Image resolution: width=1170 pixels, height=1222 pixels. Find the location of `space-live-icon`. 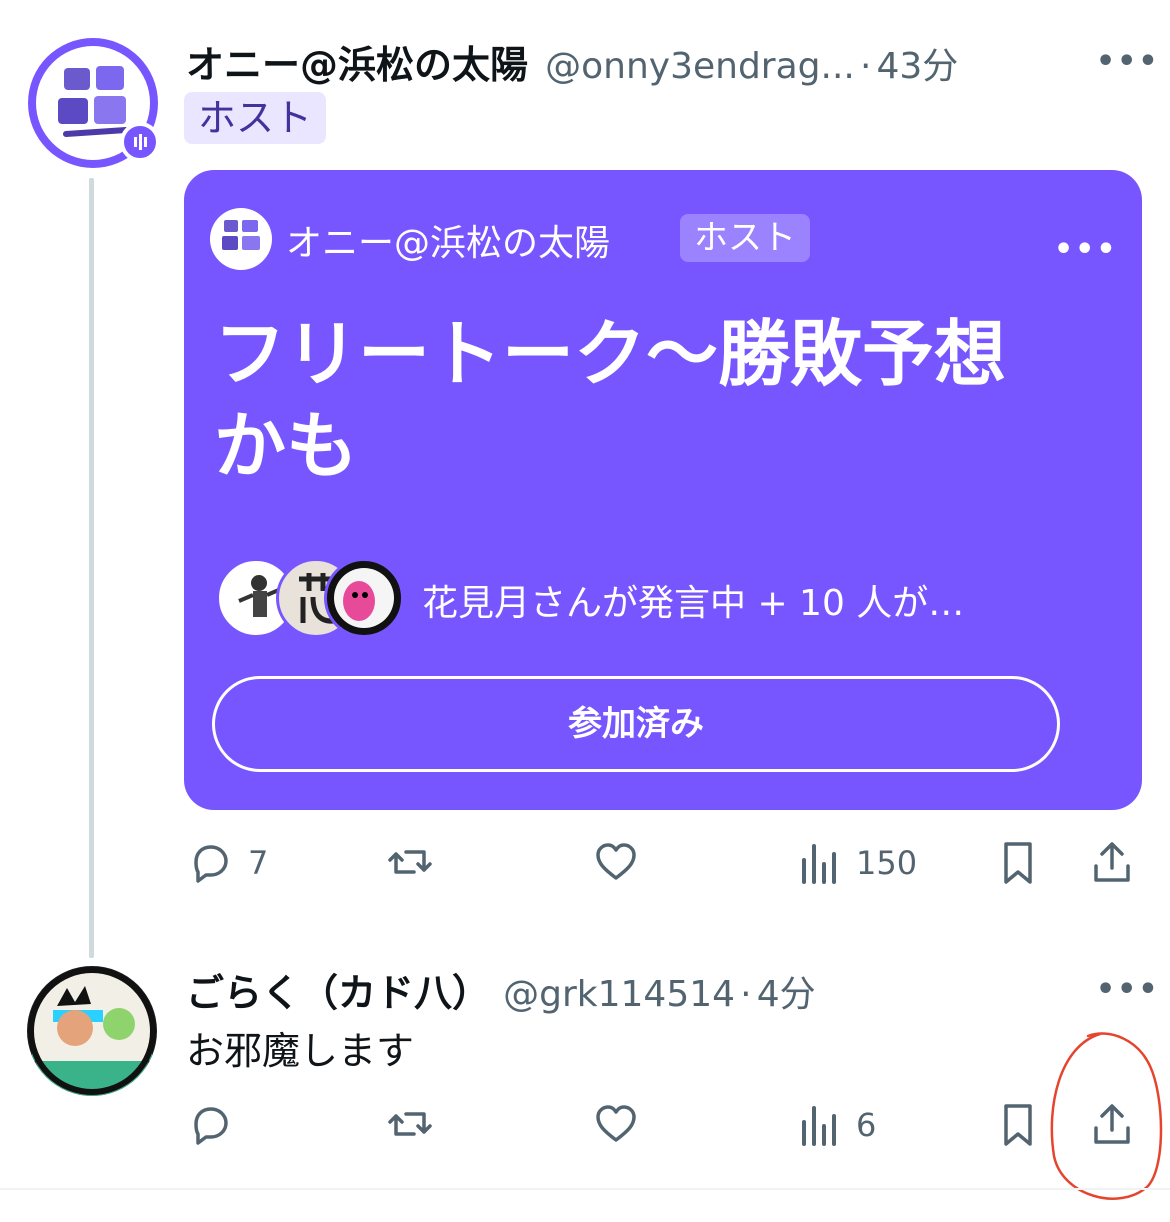

space-live-icon is located at coordinates (140, 142).